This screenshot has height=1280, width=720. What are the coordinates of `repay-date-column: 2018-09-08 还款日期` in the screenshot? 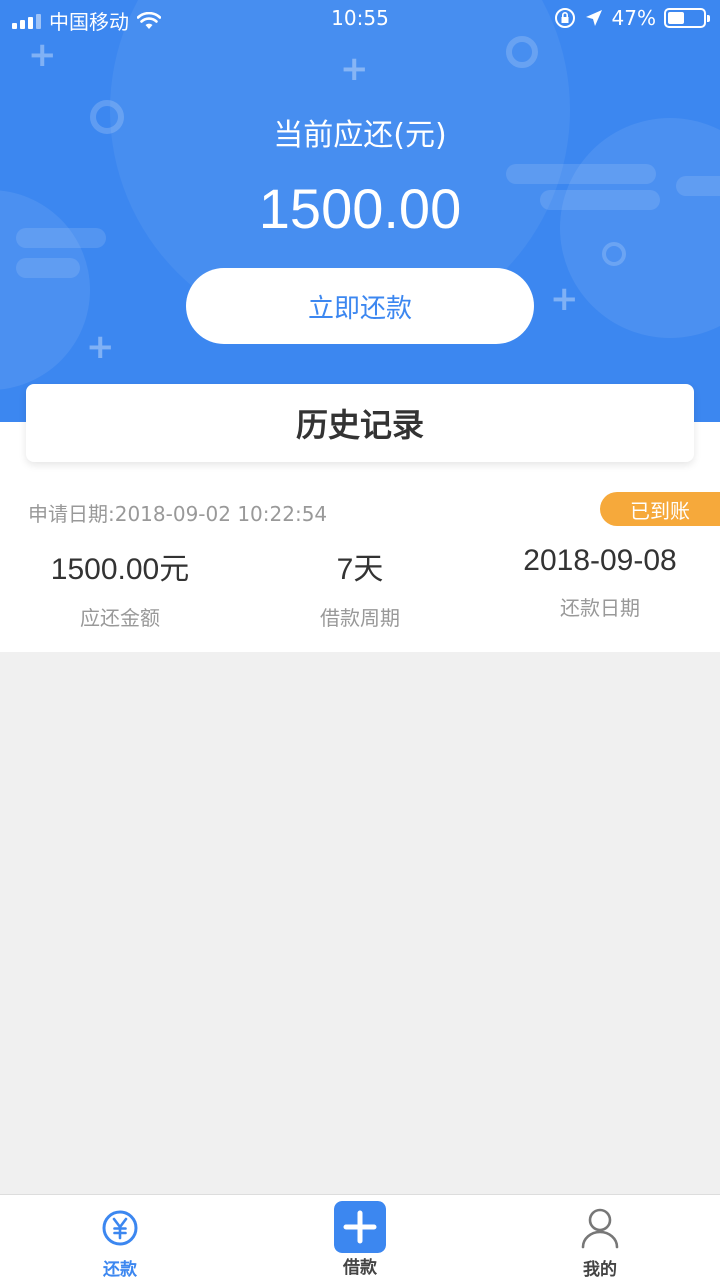 It's located at (600, 587).